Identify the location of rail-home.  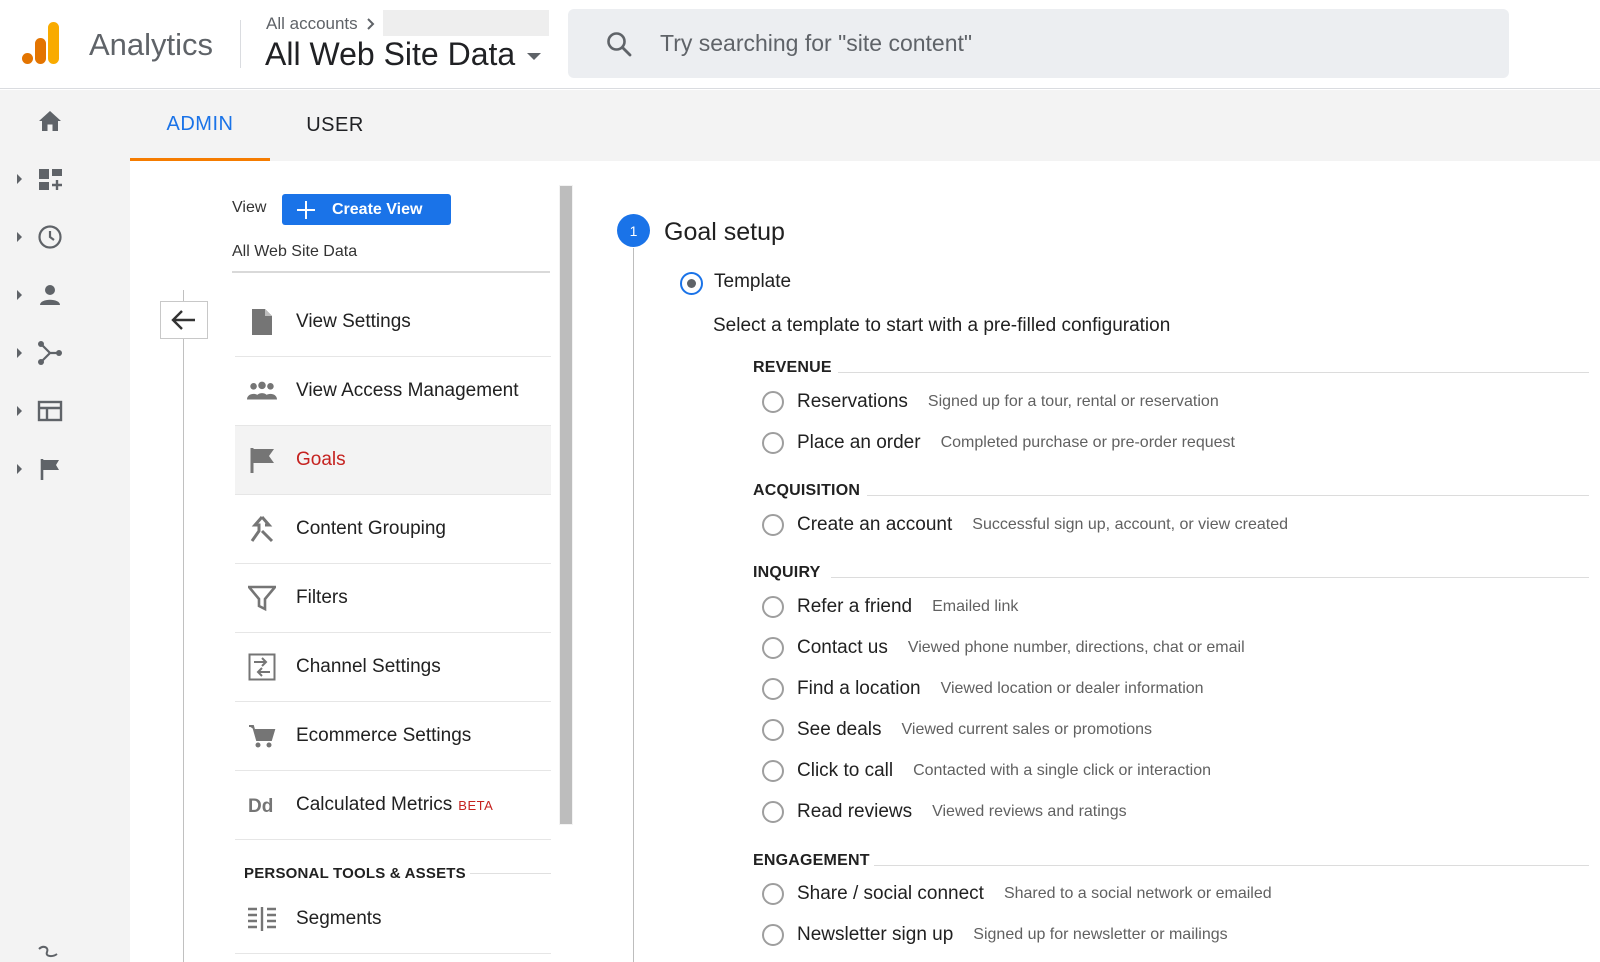
(50, 121).